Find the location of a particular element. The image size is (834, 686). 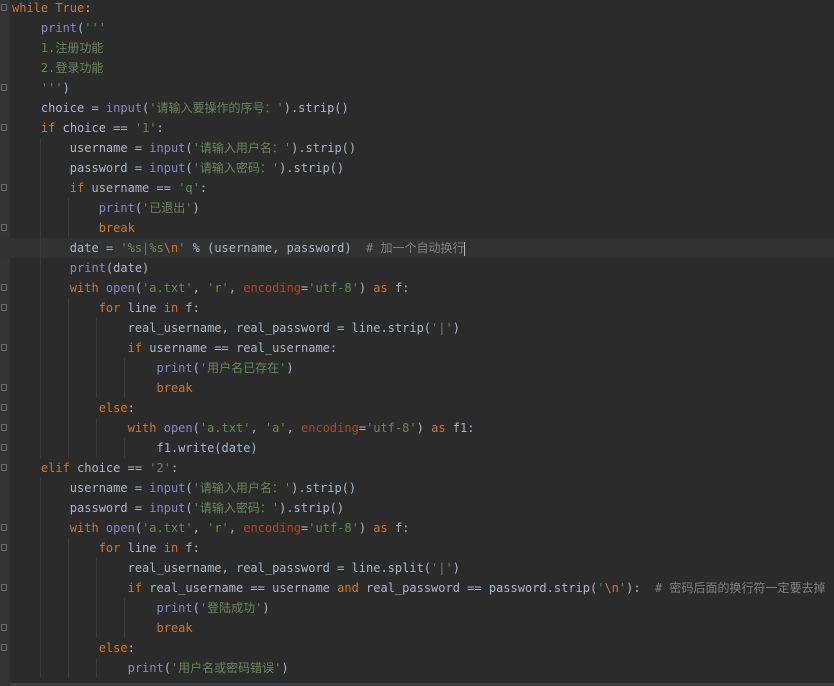

code-token: f1.write(date) is located at coordinates (135, 448).